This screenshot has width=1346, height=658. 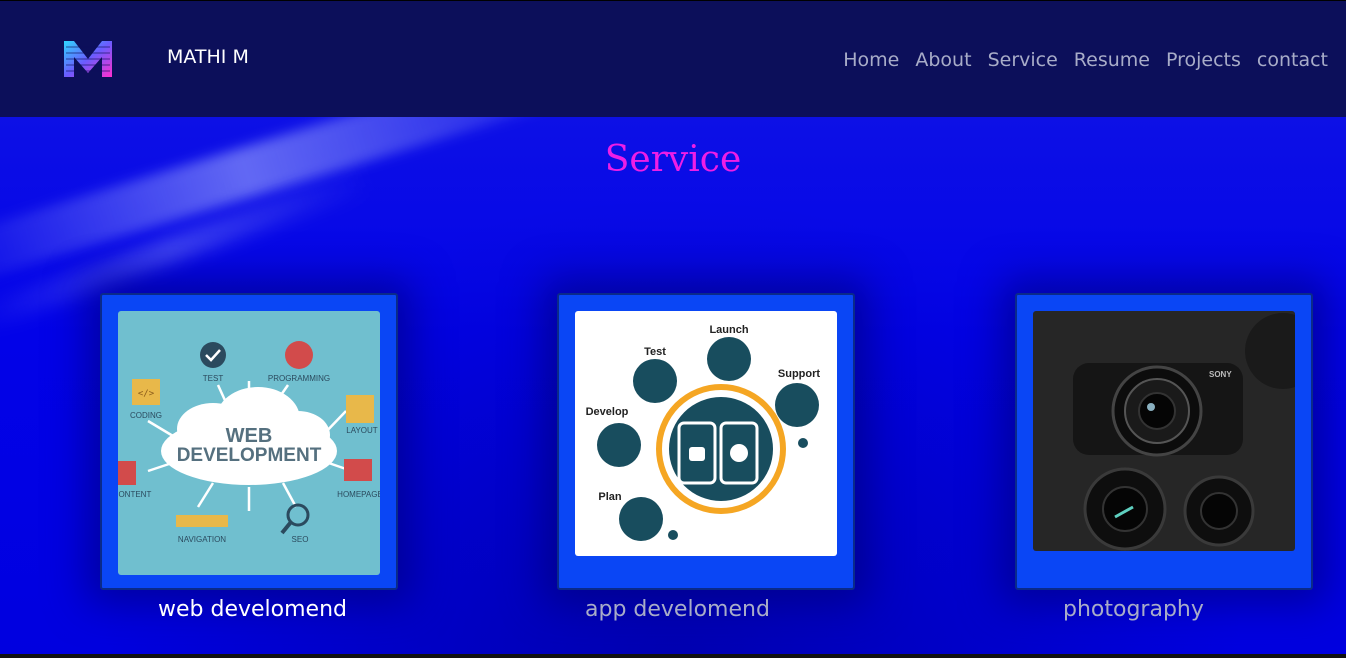 I want to click on svg-text: NAVIGATION, so click(x=202, y=539).